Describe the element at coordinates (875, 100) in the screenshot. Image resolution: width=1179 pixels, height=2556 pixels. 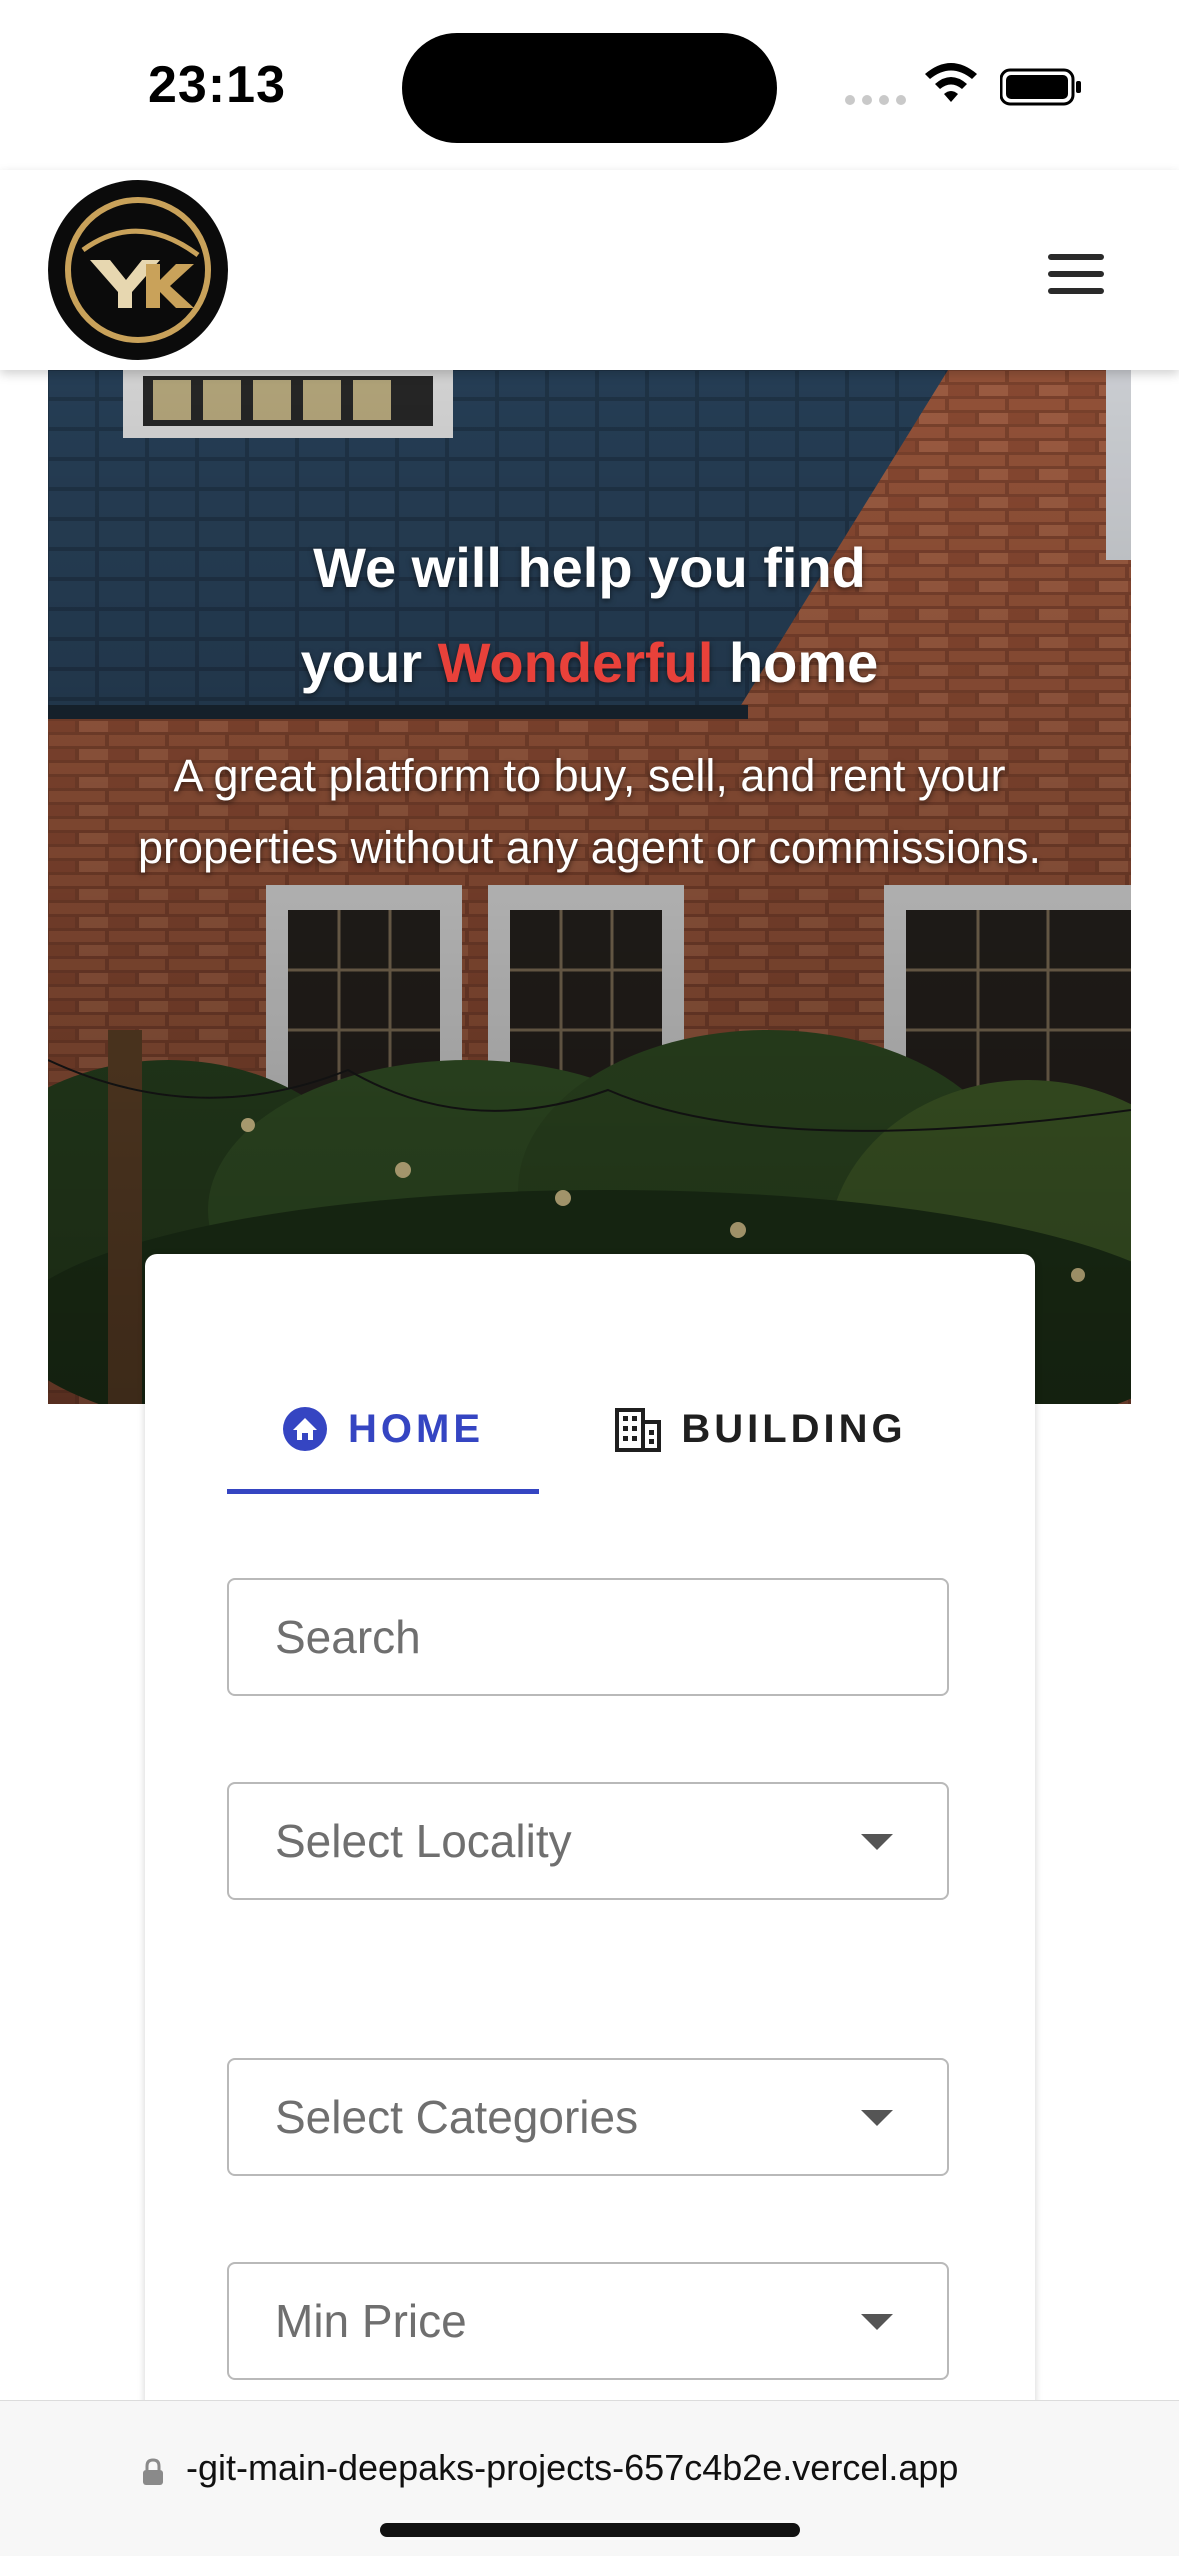
I see `cellular-signal-icon` at that location.